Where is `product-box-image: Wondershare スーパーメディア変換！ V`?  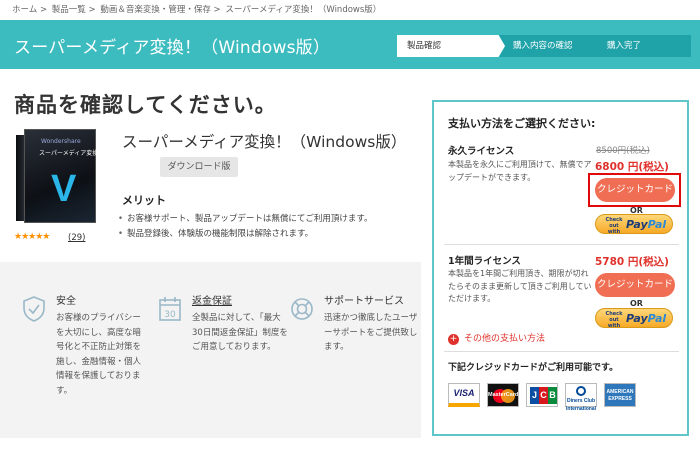 product-box-image: Wondershare スーパーメディア変換！ V is located at coordinates (59, 177).